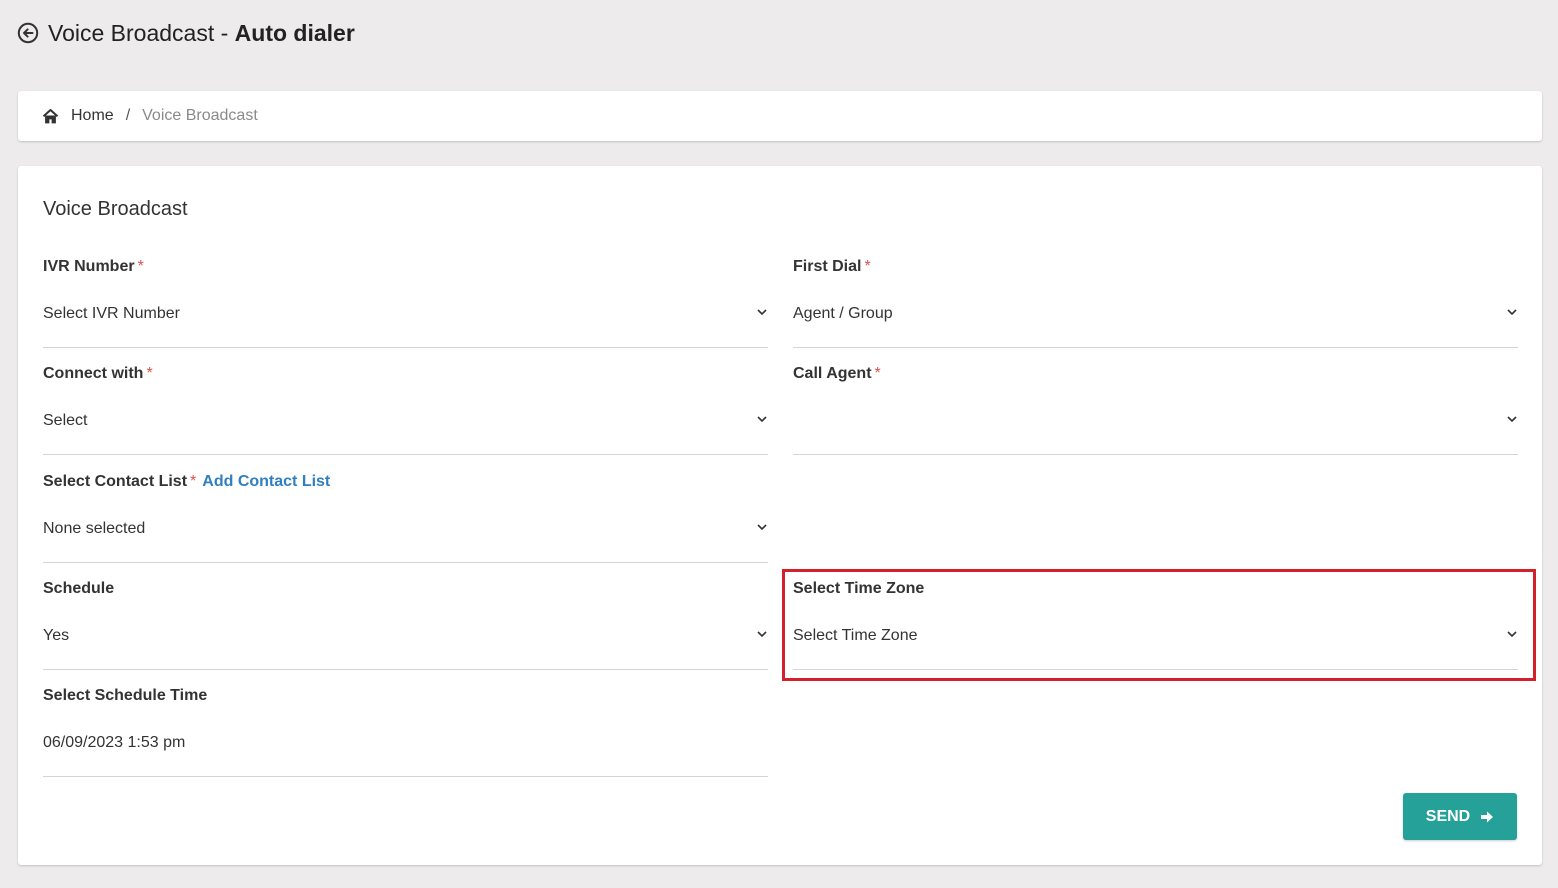 This screenshot has height=888, width=1558. What do you see at coordinates (1448, 816) in the screenshot?
I see `send-button-label: SEND` at bounding box center [1448, 816].